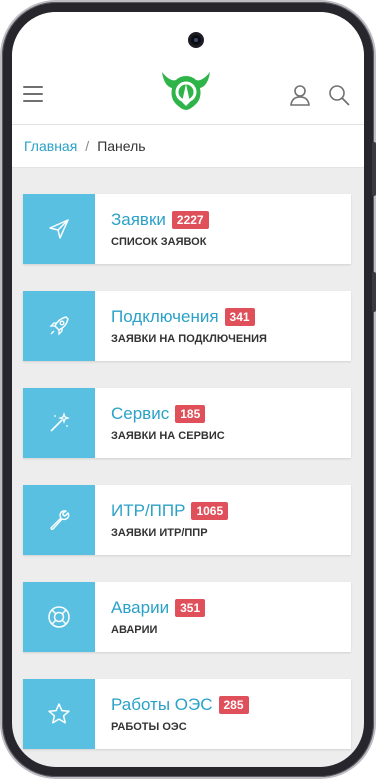 This screenshot has height=779, width=376. What do you see at coordinates (168, 436) in the screenshot?
I see `card-subtitle: ЗАЯВКИ НА СЕРВИС` at bounding box center [168, 436].